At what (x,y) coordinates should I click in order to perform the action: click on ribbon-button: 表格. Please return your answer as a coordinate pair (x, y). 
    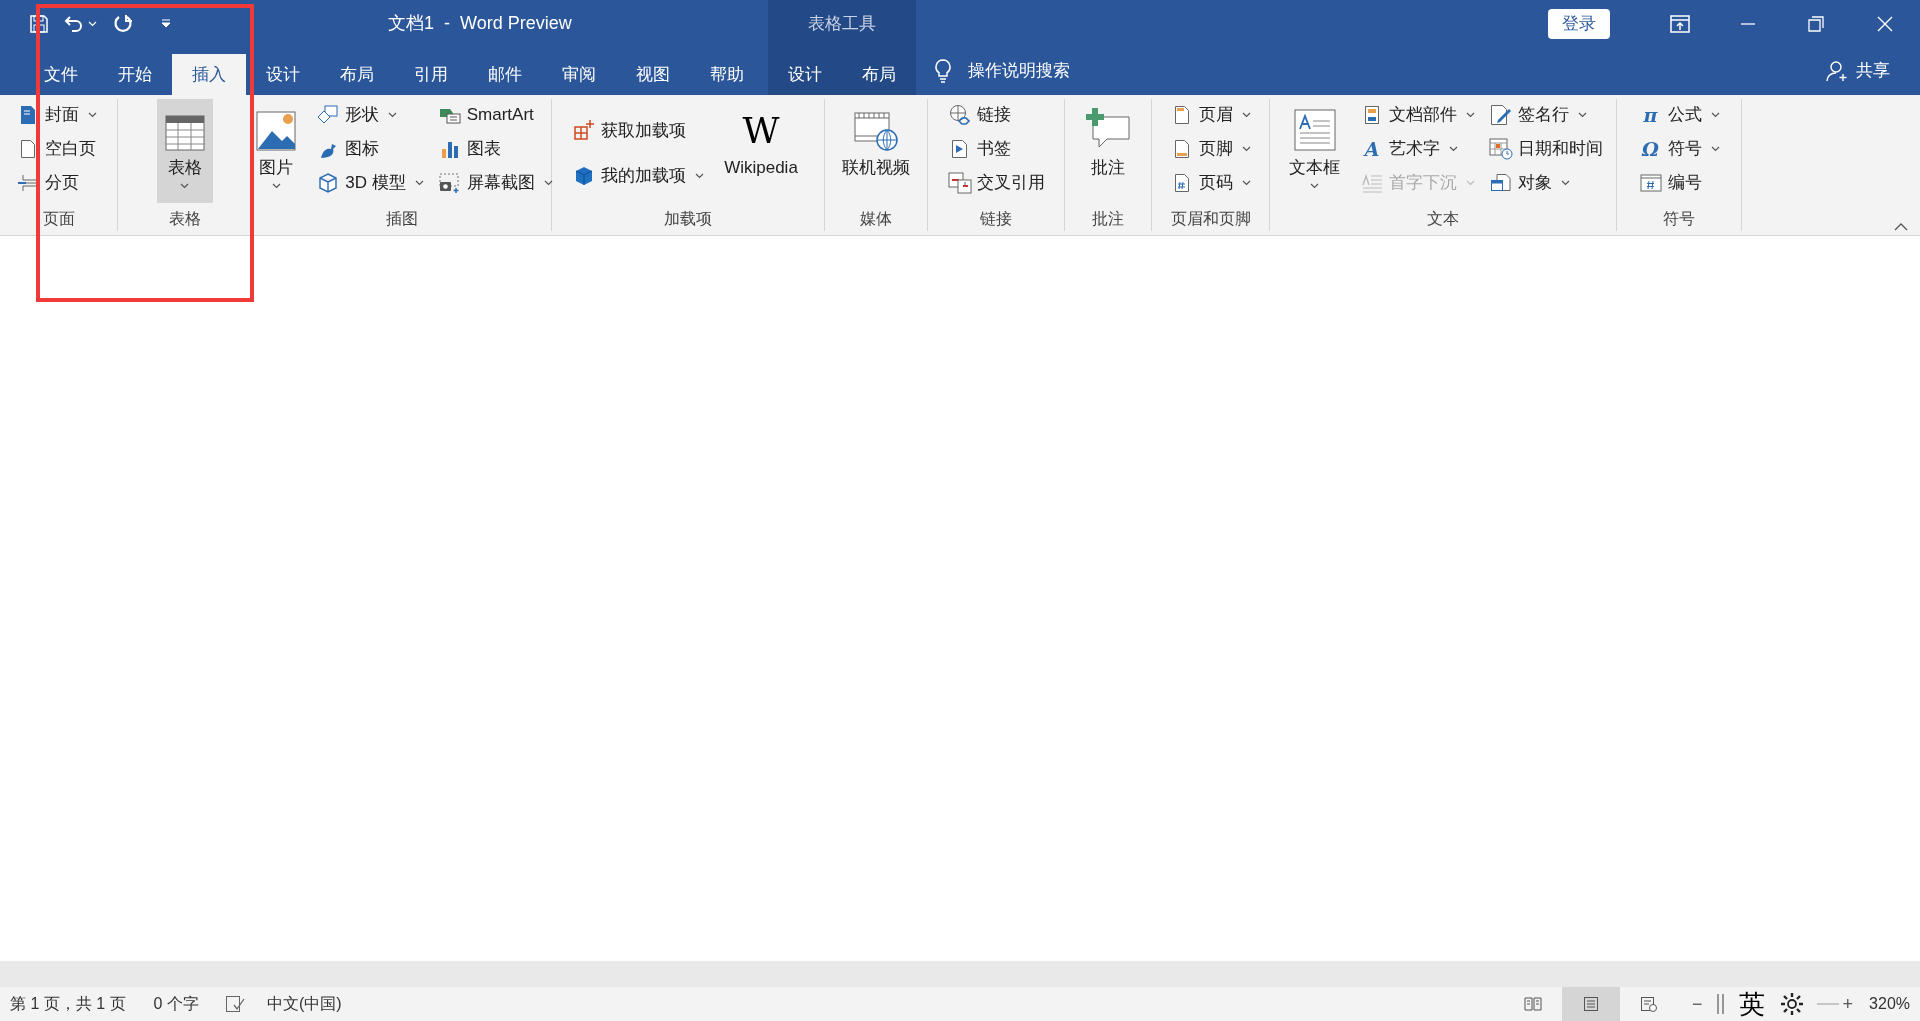
    Looking at the image, I should click on (184, 151).